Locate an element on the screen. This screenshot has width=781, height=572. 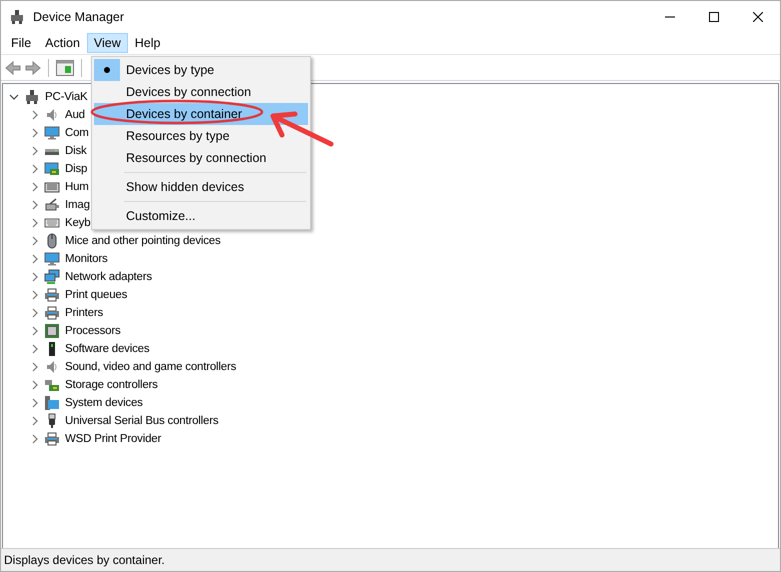
forward-arrow-icon is located at coordinates (33, 68).